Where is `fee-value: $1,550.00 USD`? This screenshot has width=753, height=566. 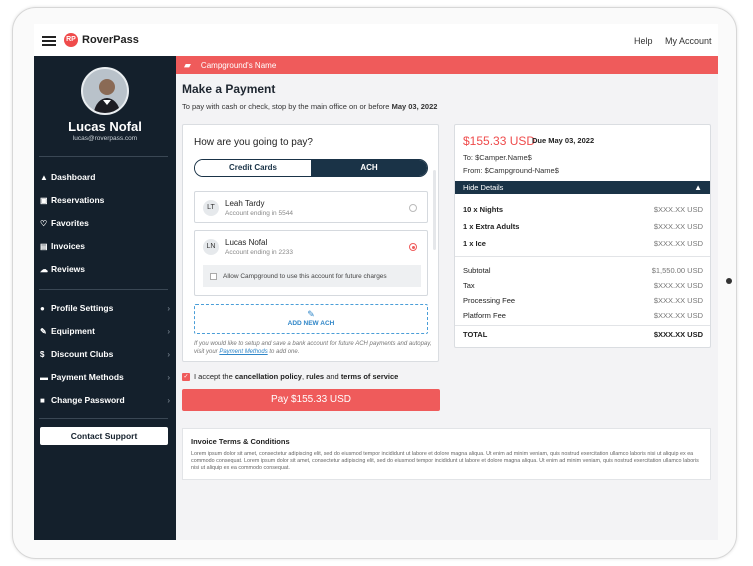 fee-value: $1,550.00 USD is located at coordinates (677, 270).